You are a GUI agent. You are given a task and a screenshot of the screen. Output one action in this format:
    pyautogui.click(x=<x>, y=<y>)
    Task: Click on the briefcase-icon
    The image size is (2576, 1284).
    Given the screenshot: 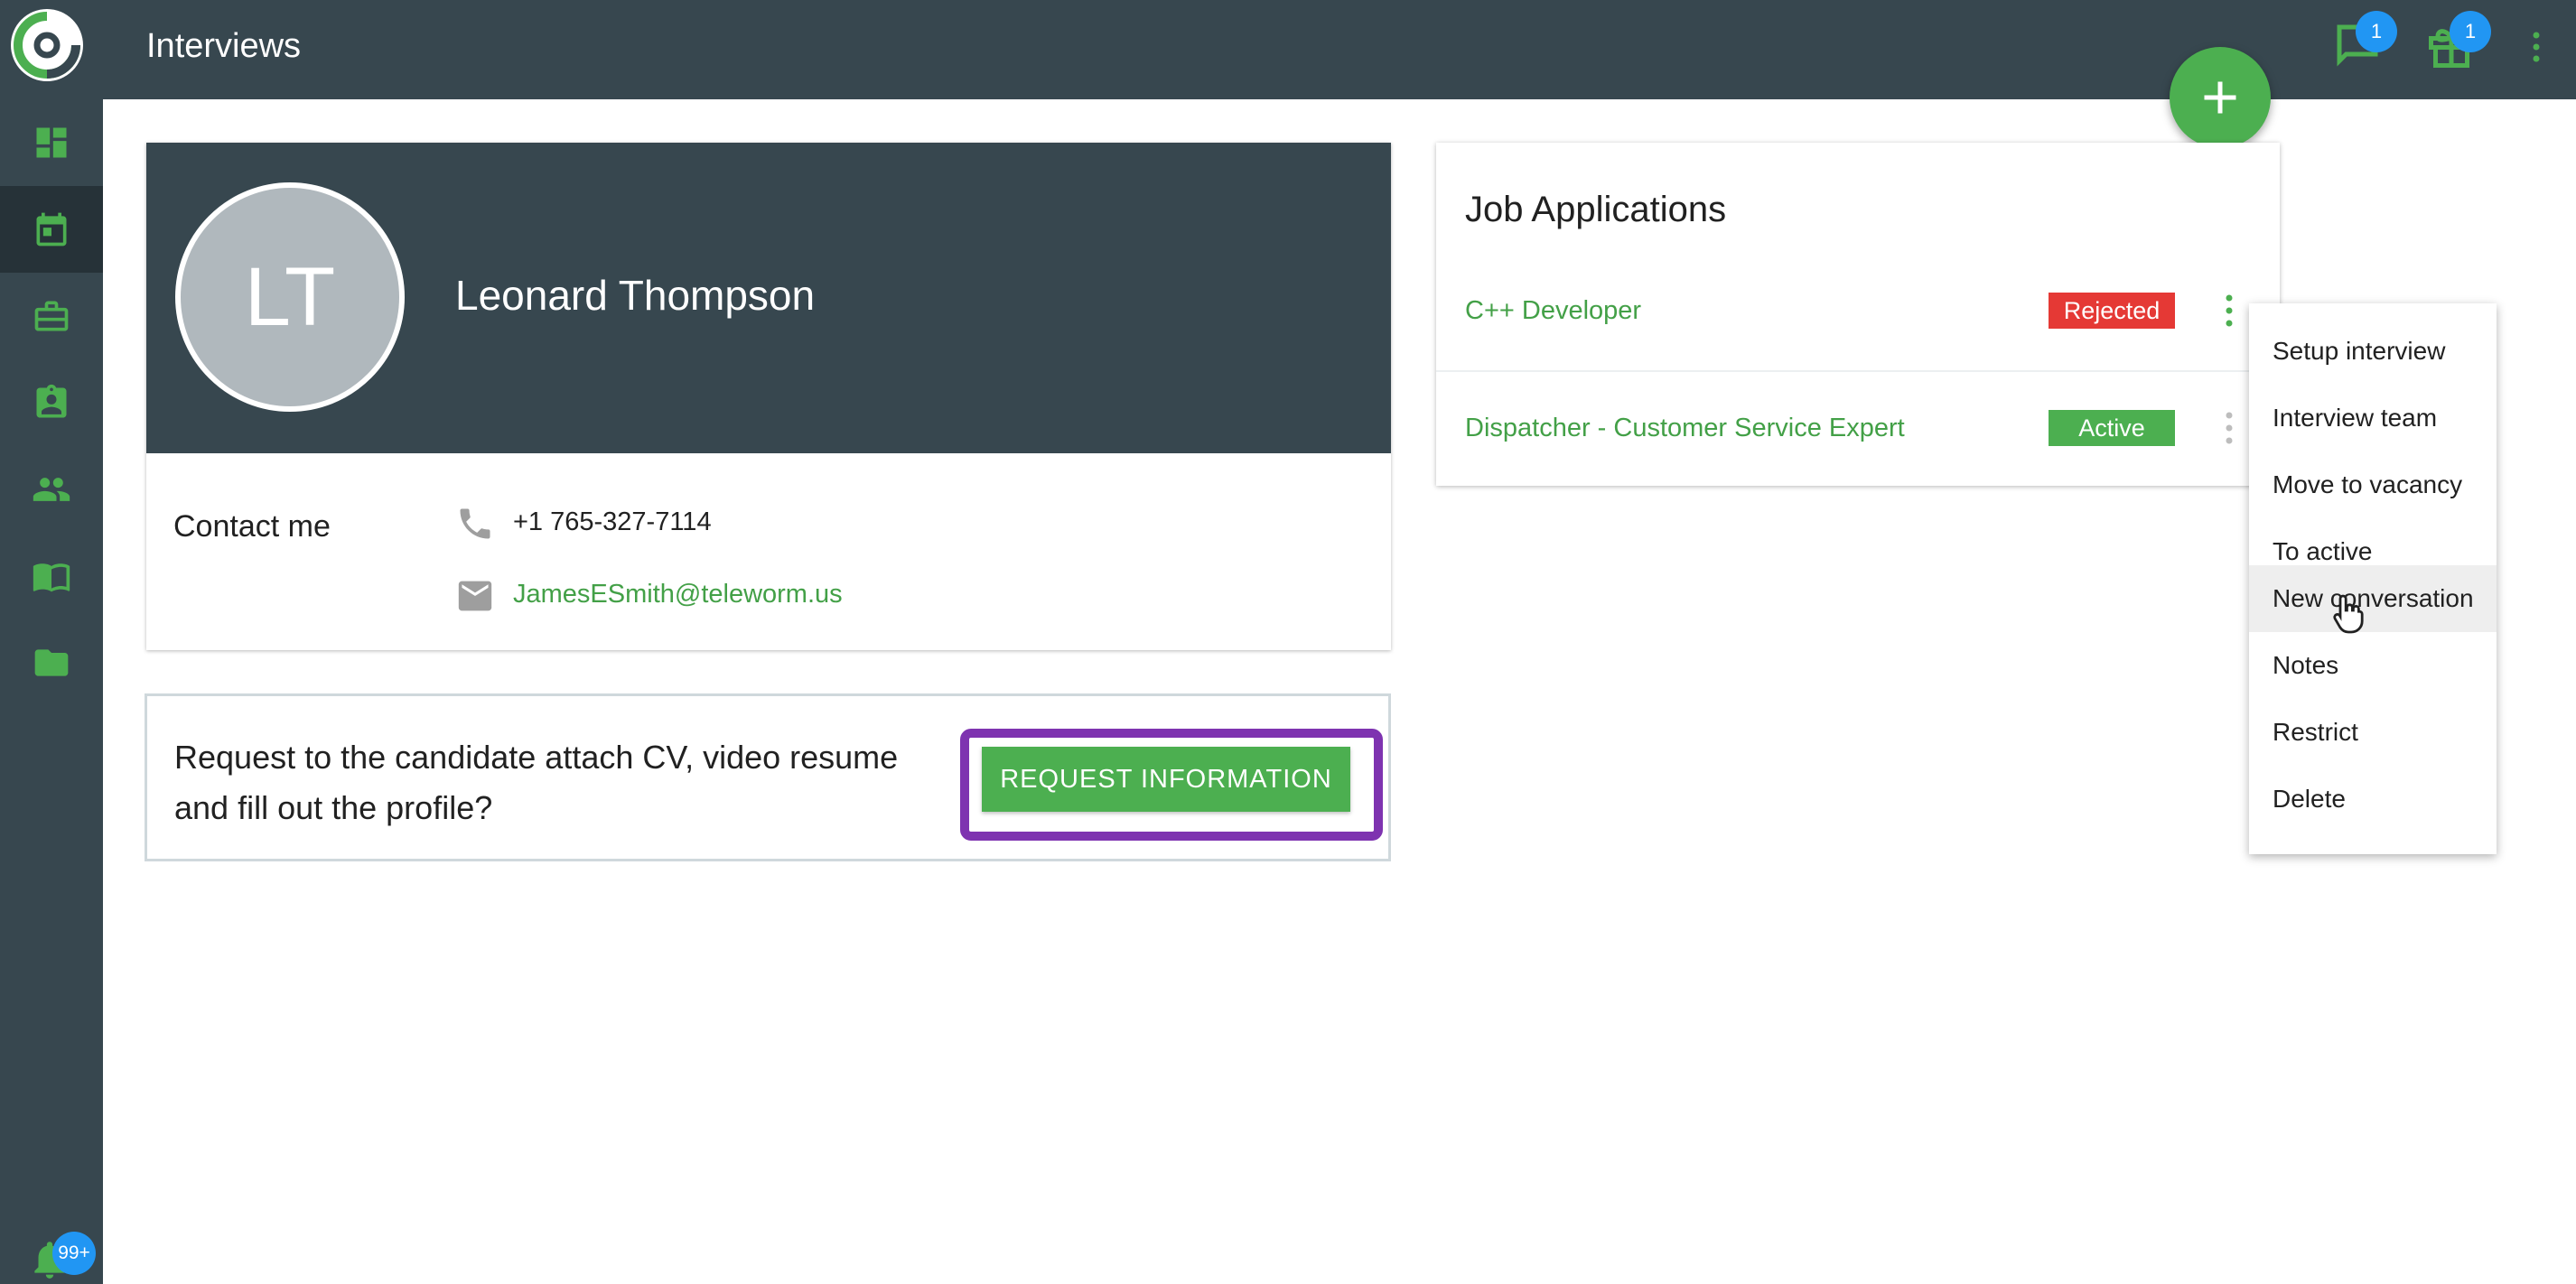 What is the action you would take?
    pyautogui.click(x=51, y=316)
    